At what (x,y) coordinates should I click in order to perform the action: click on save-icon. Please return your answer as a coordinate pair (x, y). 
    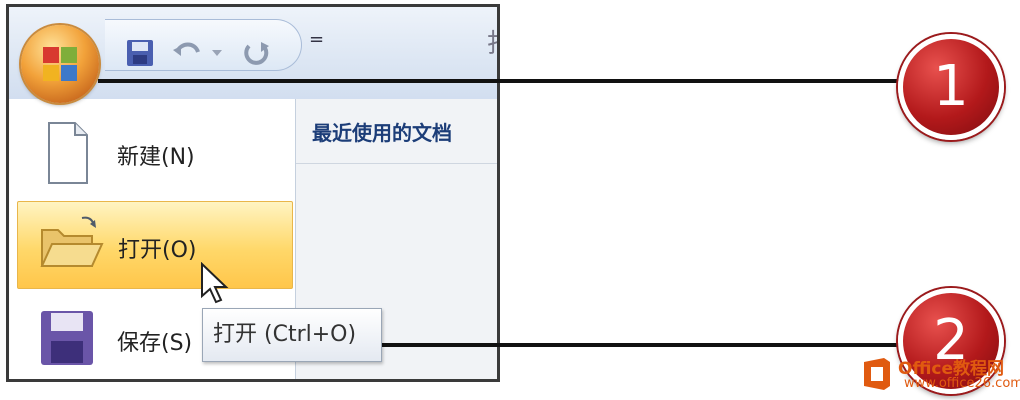
    Looking at the image, I should click on (140, 53).